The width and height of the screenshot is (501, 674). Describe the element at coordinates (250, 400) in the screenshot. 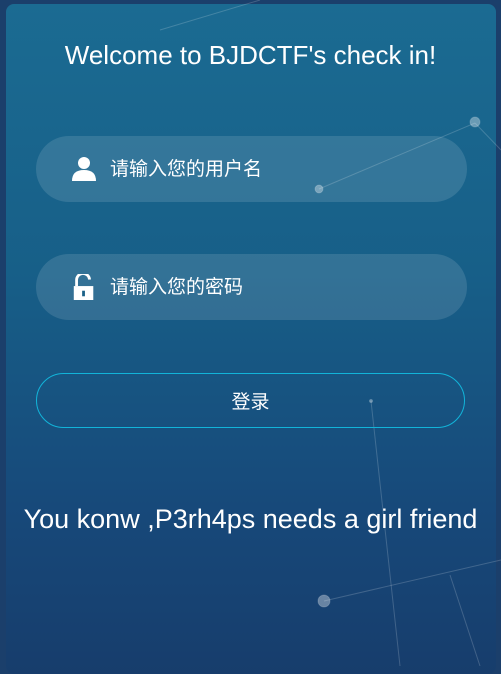

I see `login-button: 登录` at that location.